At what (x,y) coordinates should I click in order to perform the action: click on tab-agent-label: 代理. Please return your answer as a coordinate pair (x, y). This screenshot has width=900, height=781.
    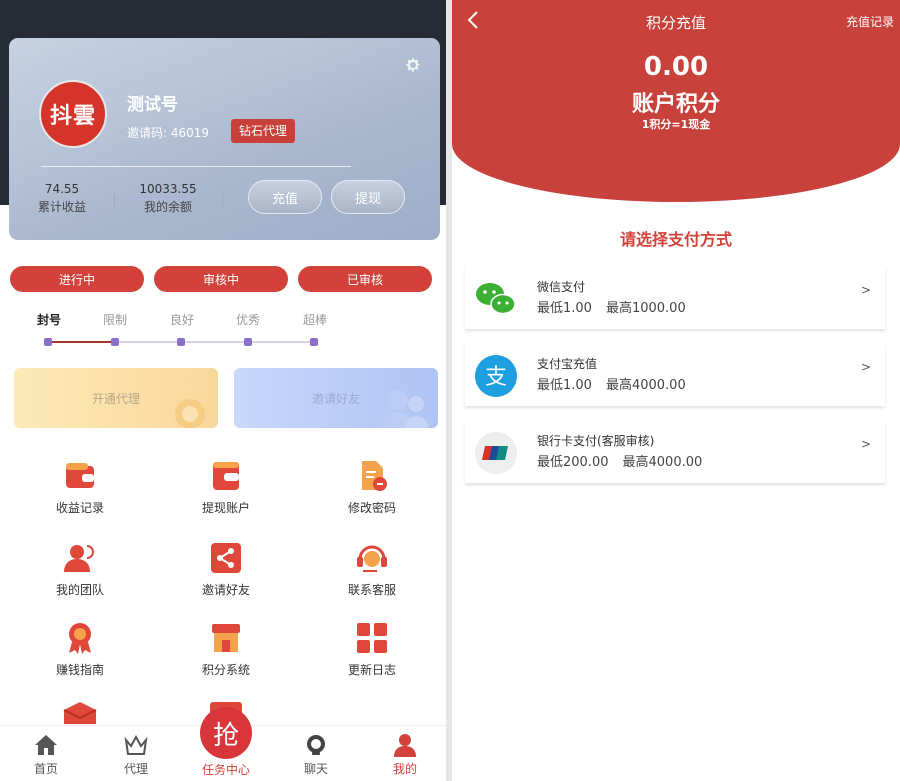
    Looking at the image, I should click on (135, 769).